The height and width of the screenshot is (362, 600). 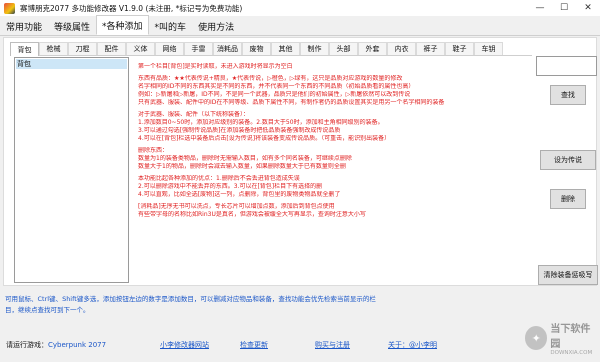 What do you see at coordinates (24, 49) in the screenshot?
I see `cat-tab-backpack: 背包` at bounding box center [24, 49].